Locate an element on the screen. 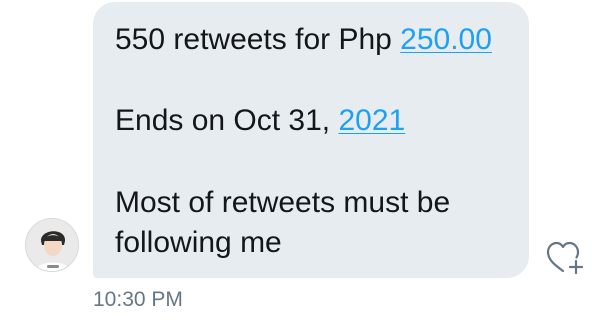 The width and height of the screenshot is (592, 322). message-timestamp: 10:30 PM is located at coordinates (138, 299).